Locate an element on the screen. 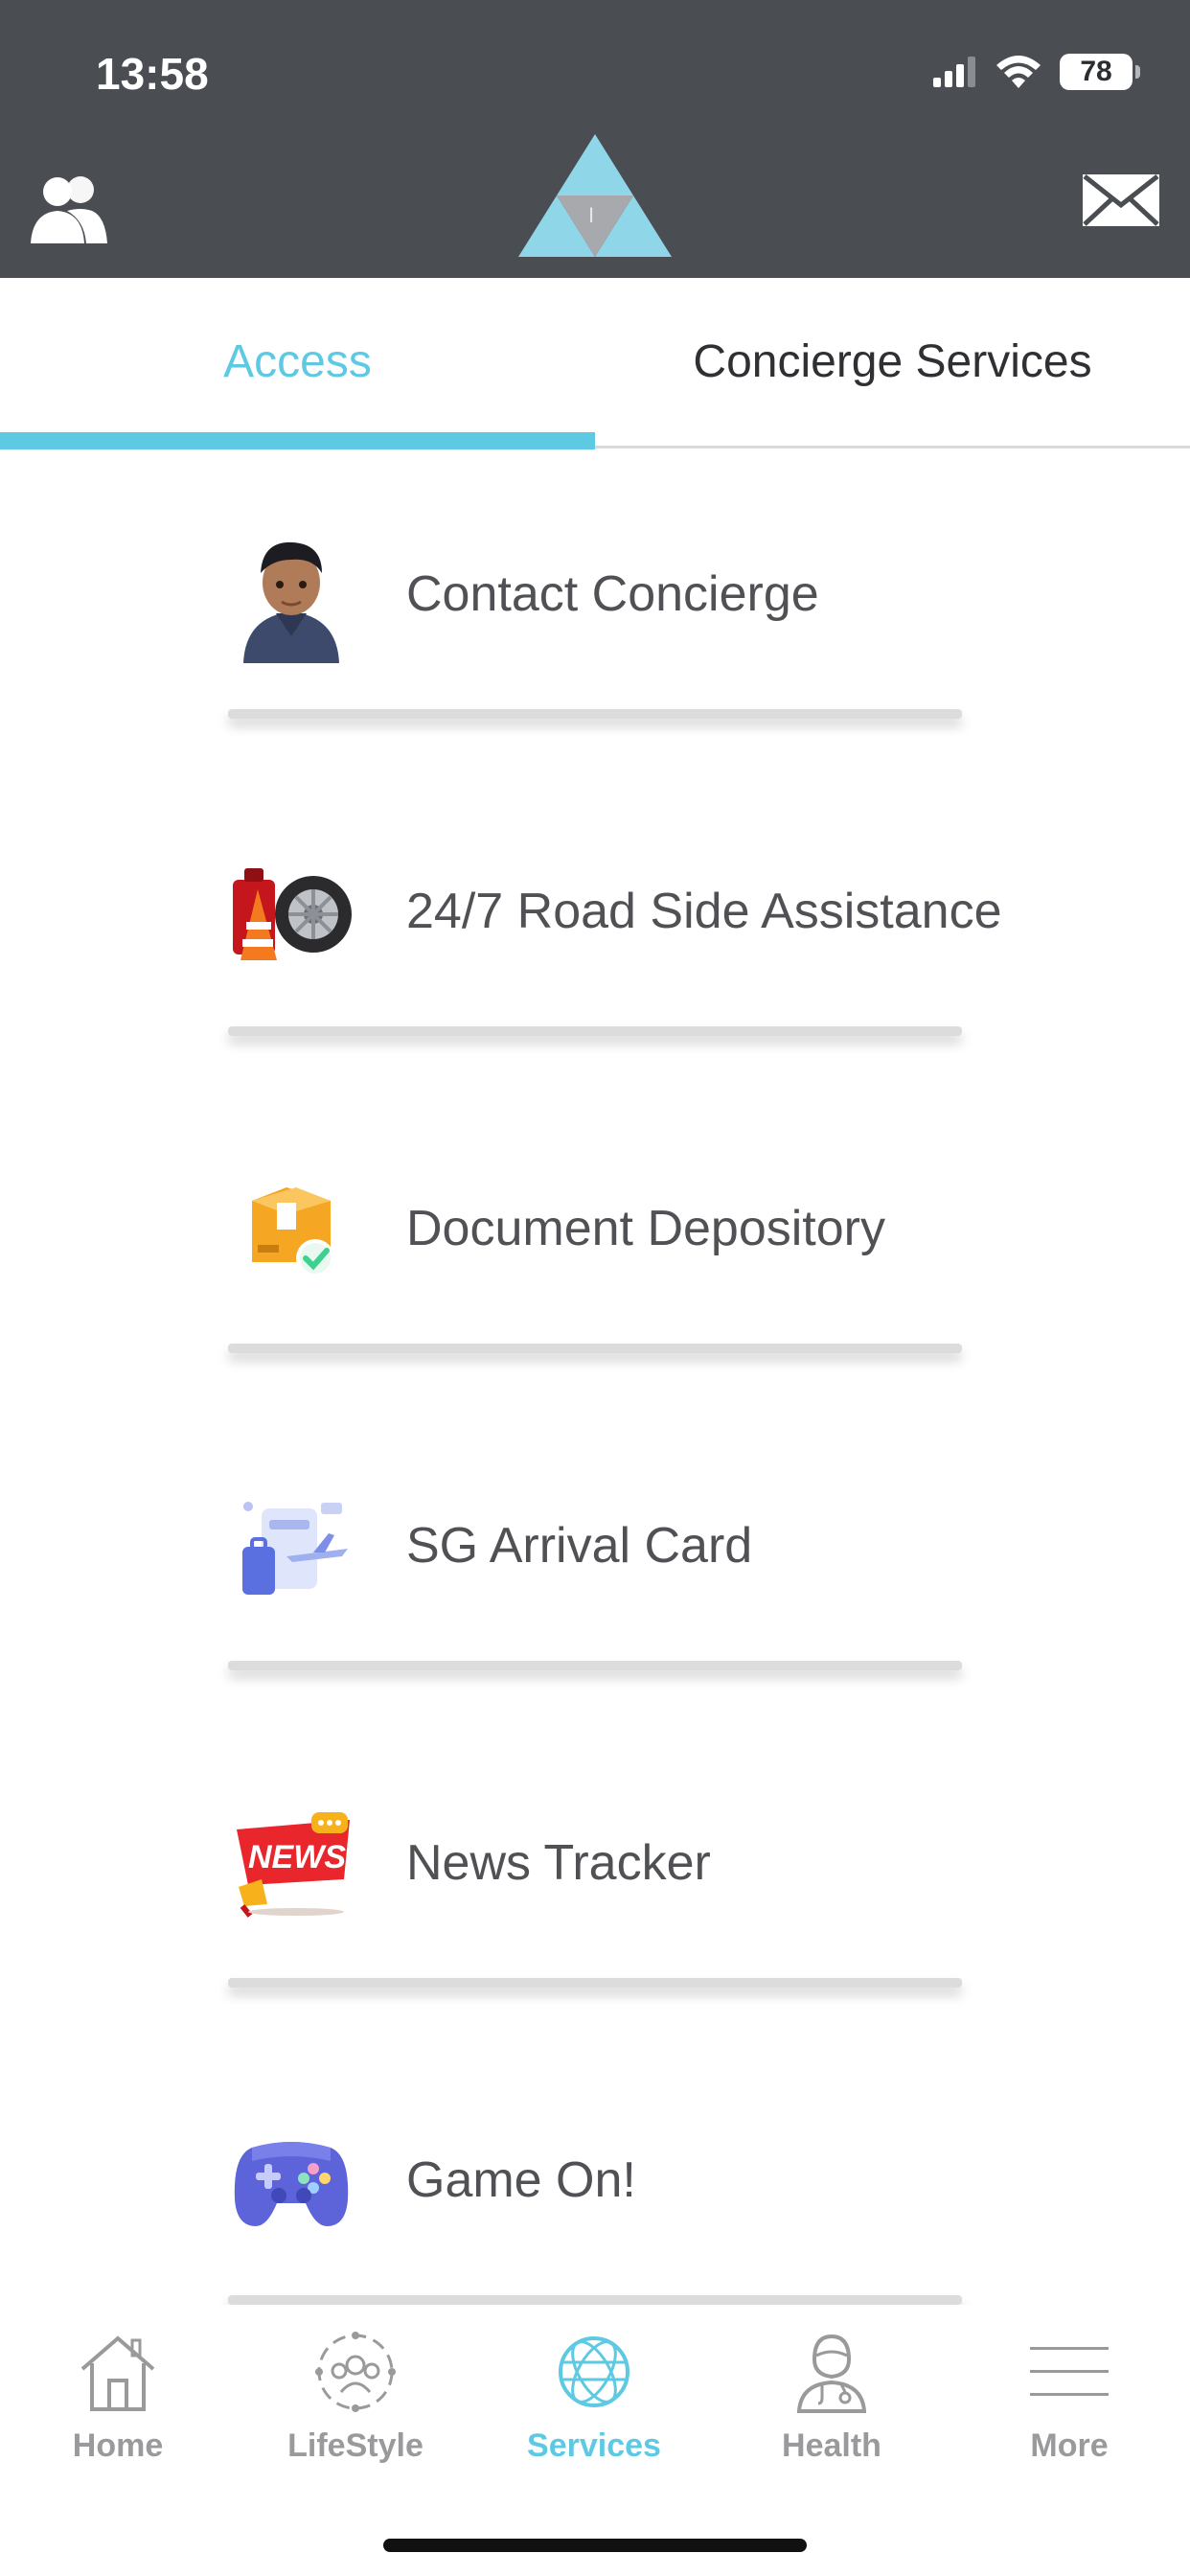 This screenshot has height=2576, width=1190. nav-more: More is located at coordinates (1069, 2405).